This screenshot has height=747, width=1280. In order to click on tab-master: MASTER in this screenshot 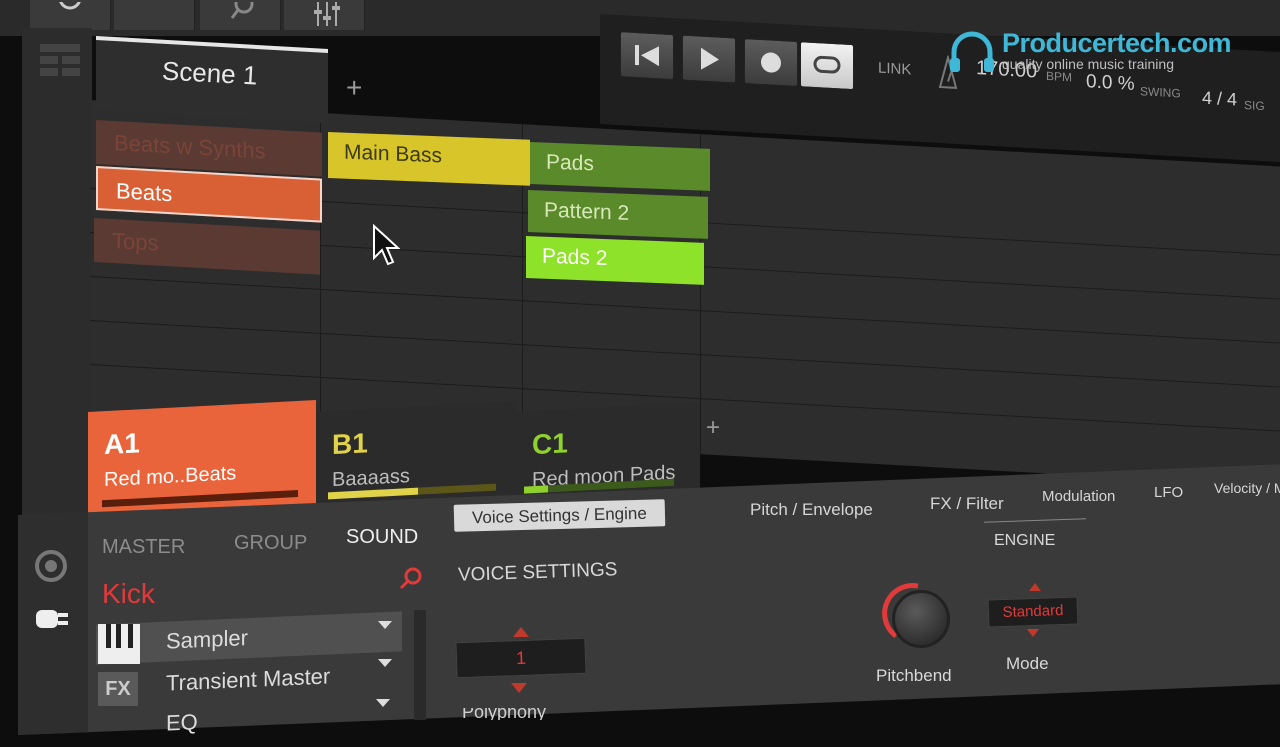, I will do `click(143, 547)`.